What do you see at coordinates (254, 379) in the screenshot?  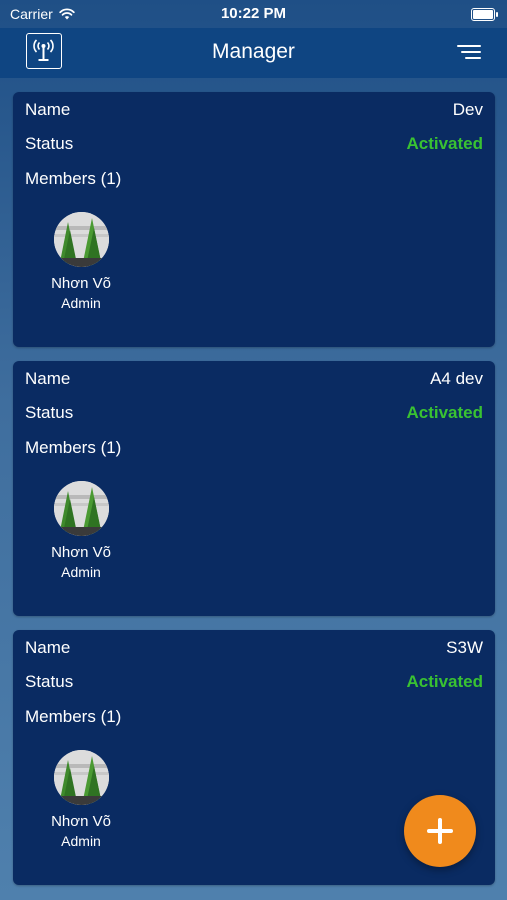 I see `name-row: Name A4 dev` at bounding box center [254, 379].